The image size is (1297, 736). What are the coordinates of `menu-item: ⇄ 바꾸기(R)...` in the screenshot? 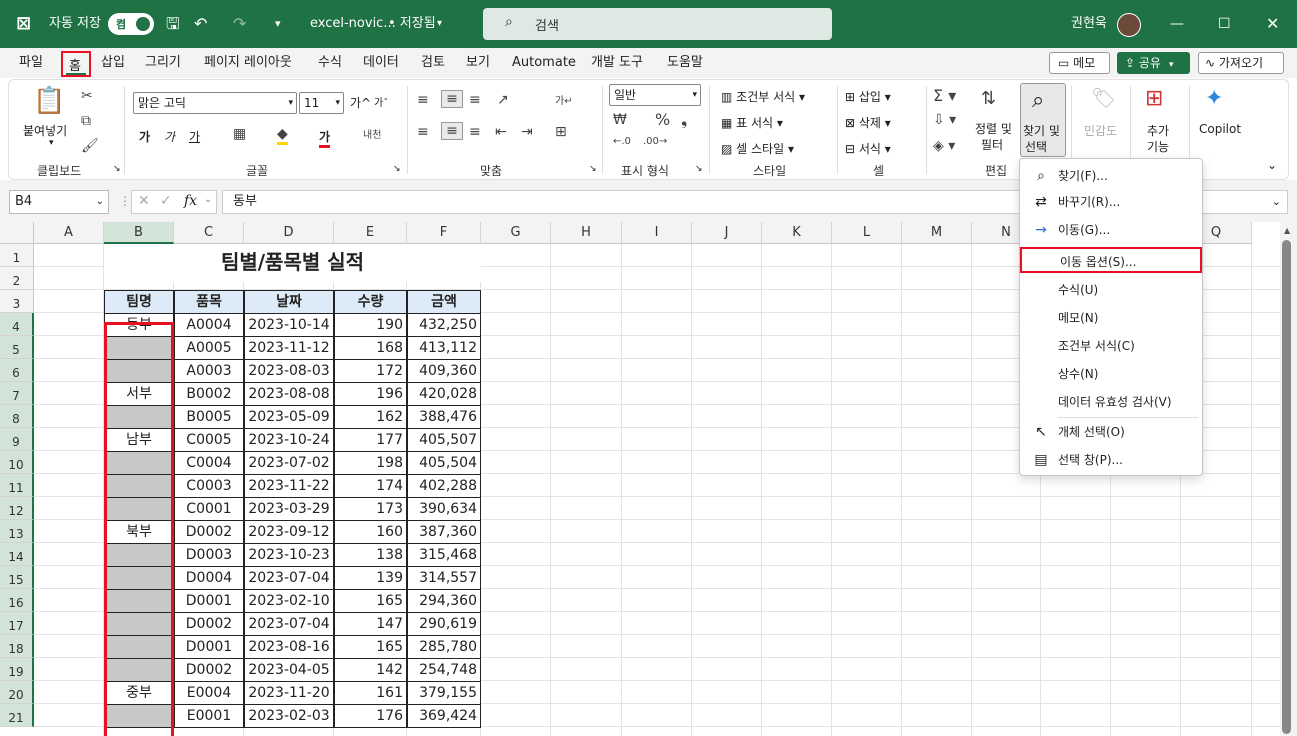 It's located at (1111, 202).